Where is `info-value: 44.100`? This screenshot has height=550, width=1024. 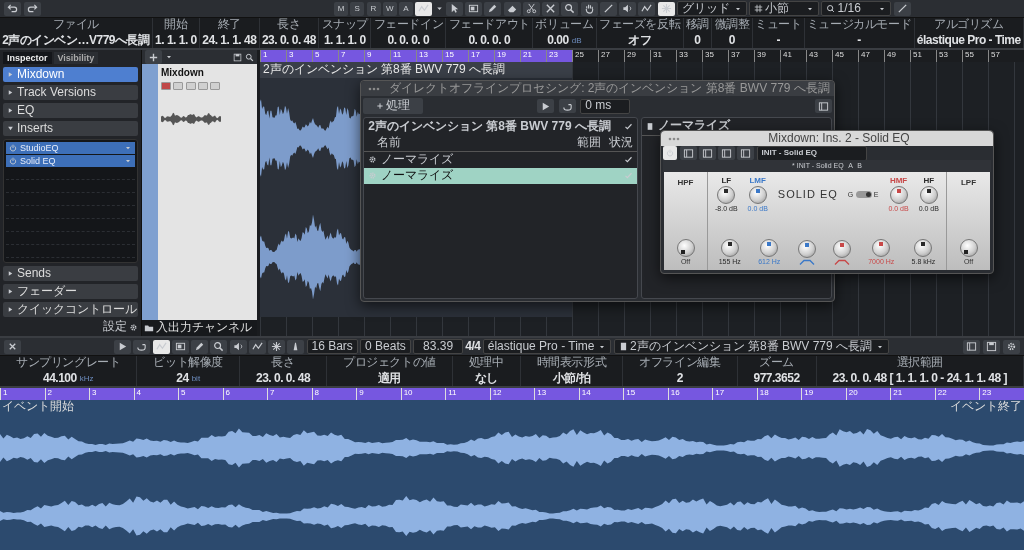
info-value: 44.100 is located at coordinates (59, 379).